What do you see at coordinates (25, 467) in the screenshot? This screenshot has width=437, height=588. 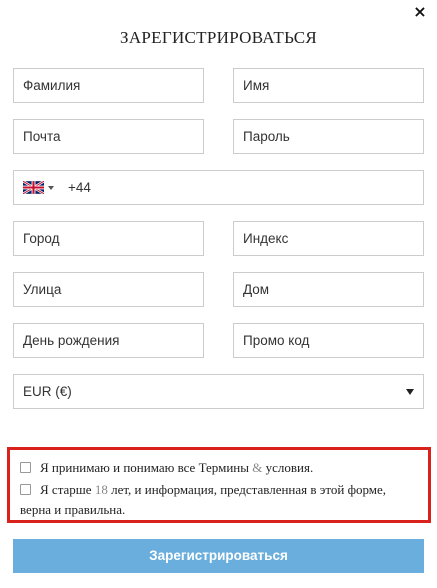 I see `accept-terms-checkbox` at bounding box center [25, 467].